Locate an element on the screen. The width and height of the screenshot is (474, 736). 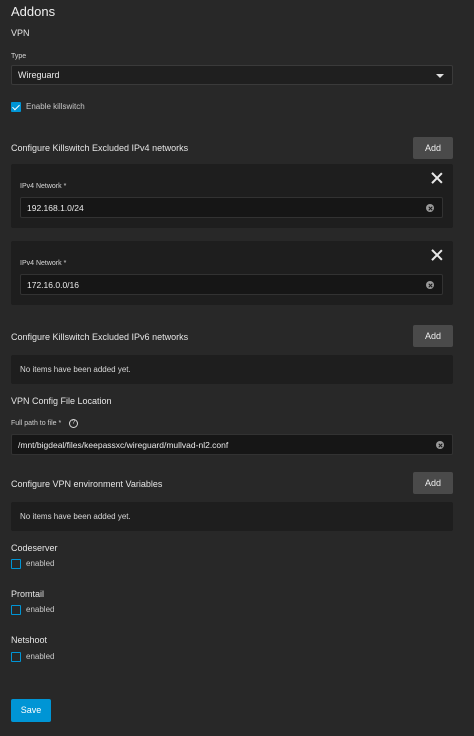
netshoot-enabled-label: enabled is located at coordinates (40, 656).